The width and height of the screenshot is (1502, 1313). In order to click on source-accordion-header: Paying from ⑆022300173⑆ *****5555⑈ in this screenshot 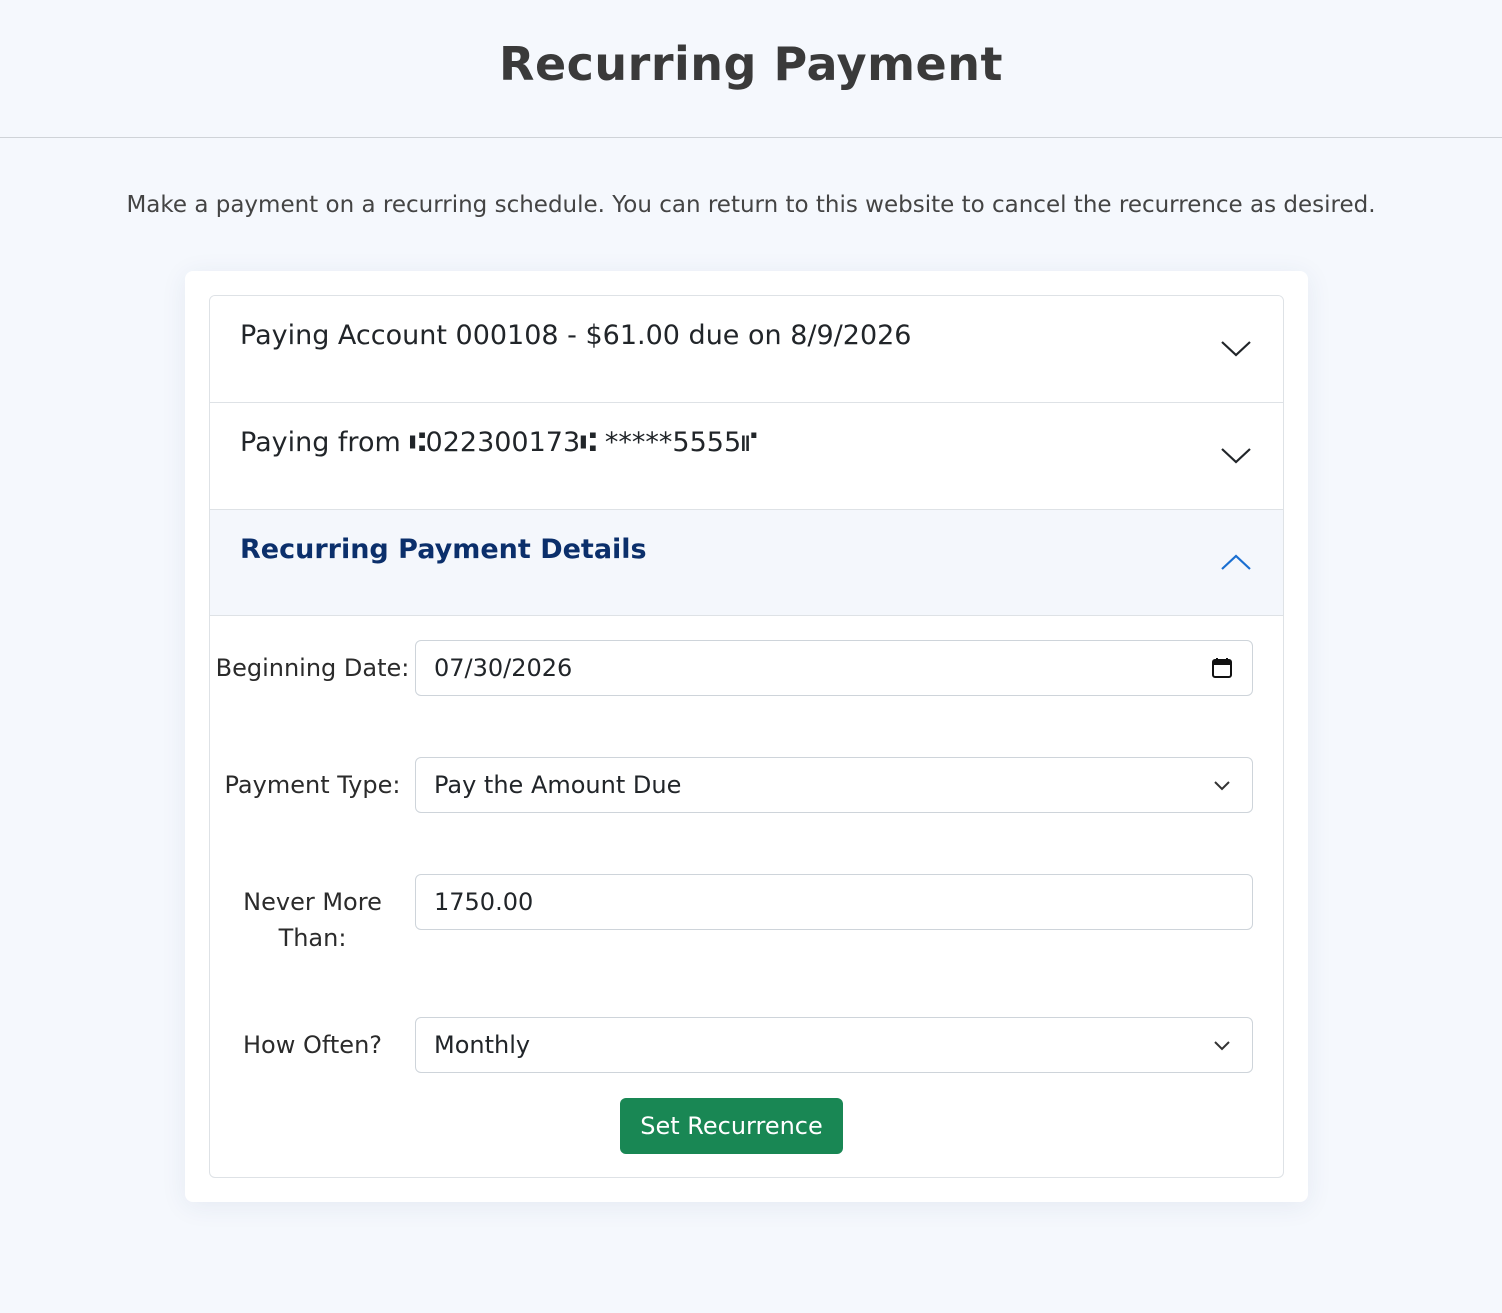, I will do `click(746, 456)`.